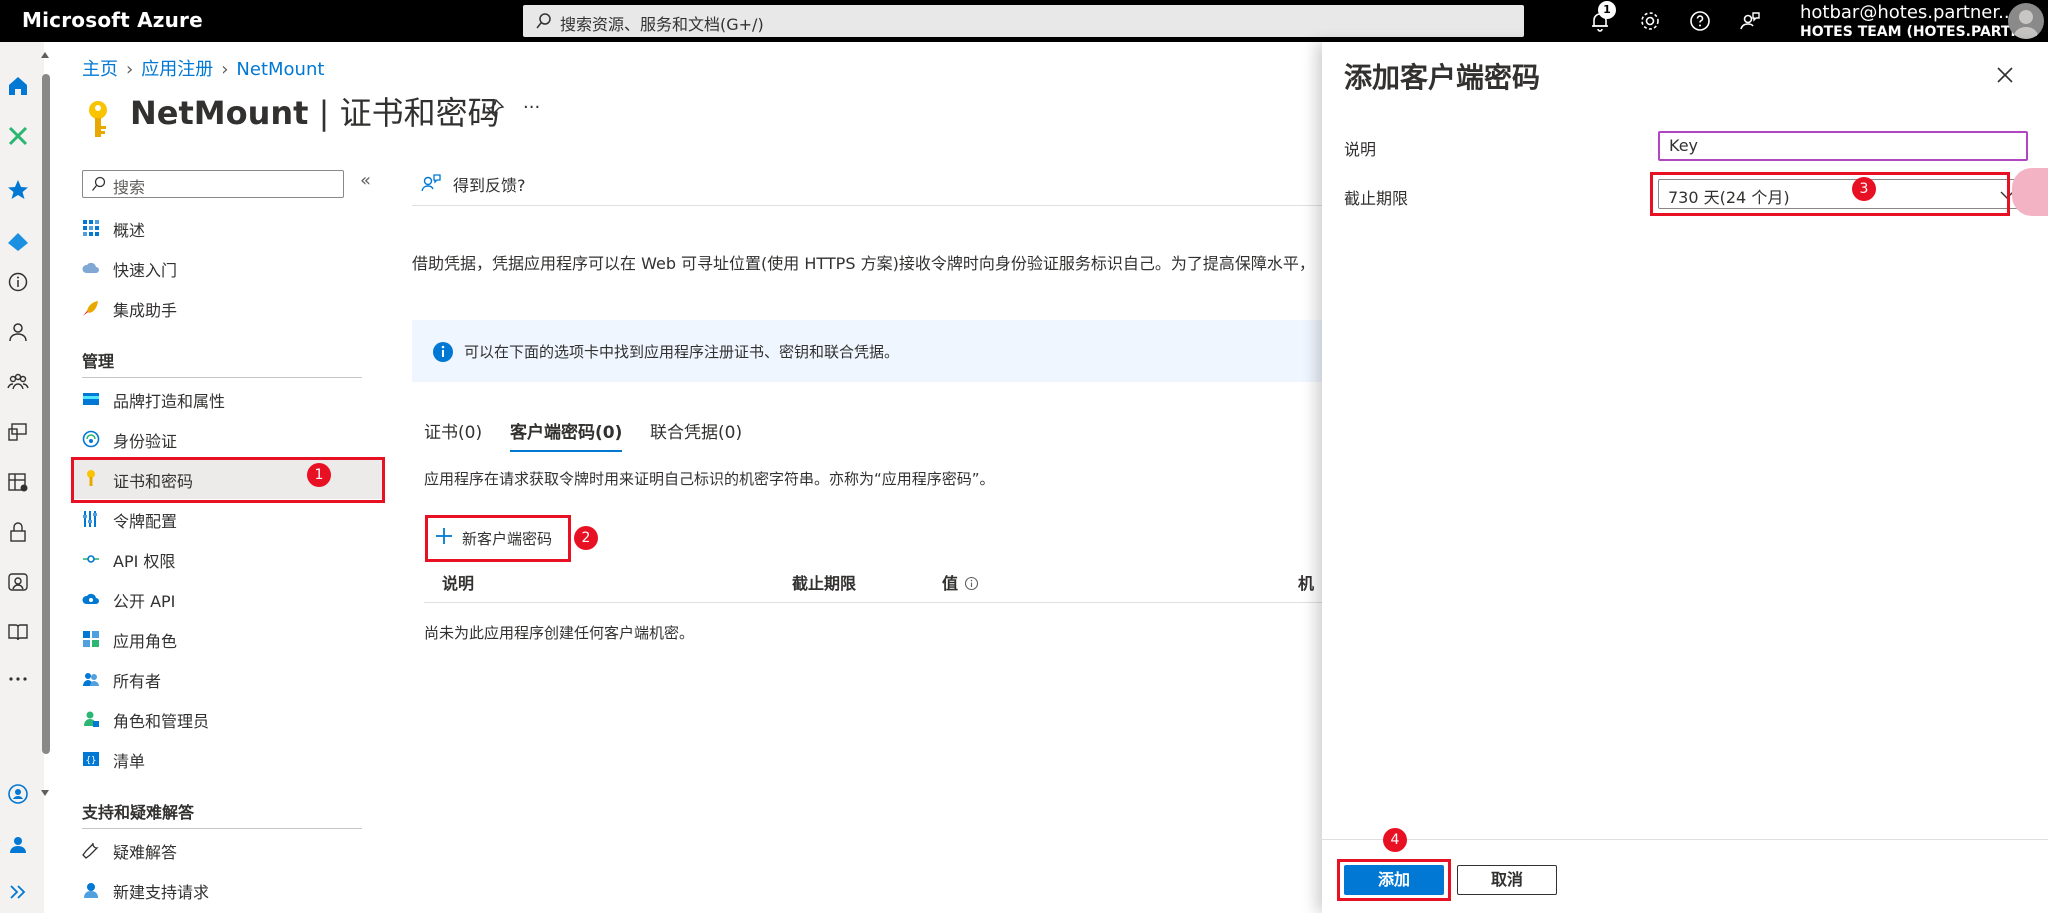 The width and height of the screenshot is (2048, 913). What do you see at coordinates (559, 633) in the screenshot?
I see `empty-secrets-message: 尚未为此应用程序创建任何客户端机密。` at bounding box center [559, 633].